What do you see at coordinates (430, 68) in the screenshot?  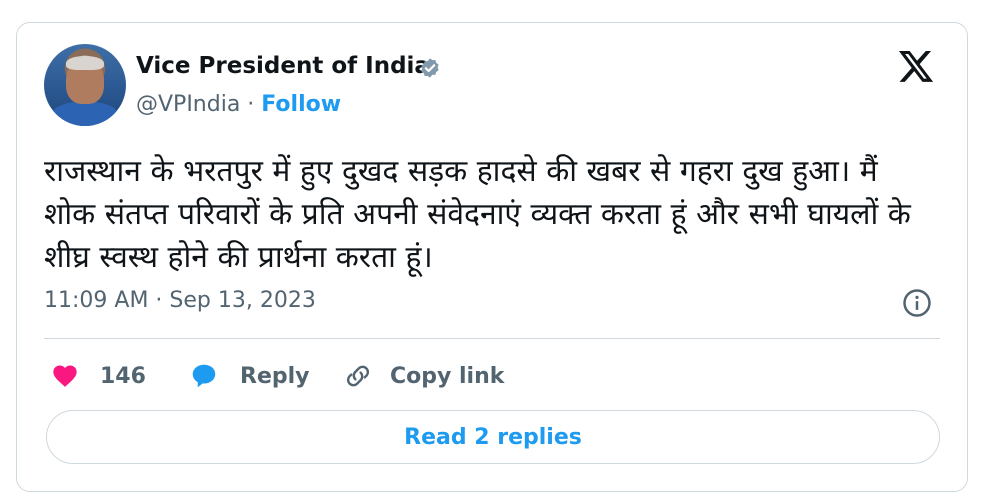 I see `verified-badge-icon` at bounding box center [430, 68].